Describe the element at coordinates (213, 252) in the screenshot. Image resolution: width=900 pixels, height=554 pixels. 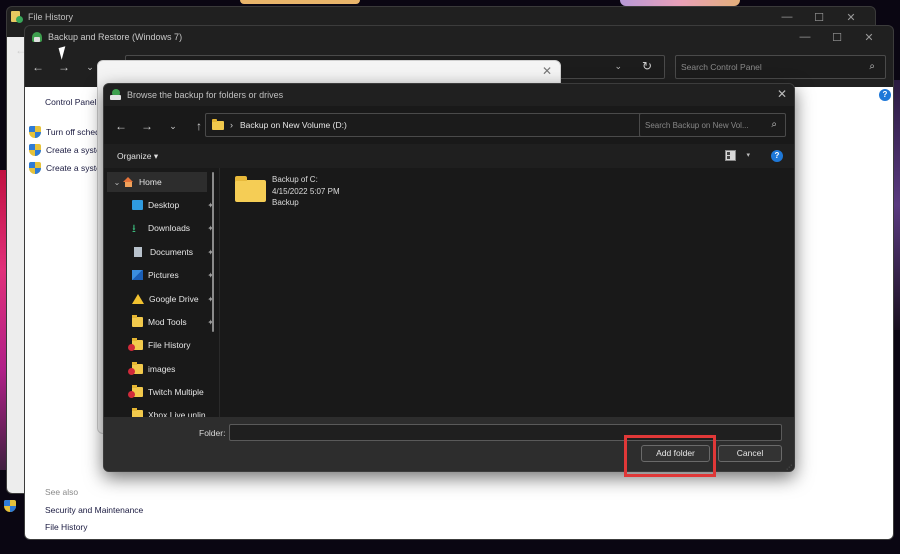
I see `nav-pane-scrollbar` at that location.